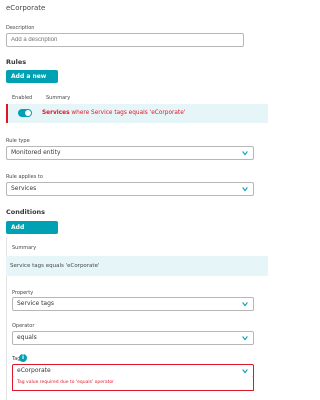  I want to click on rules-heading: Rules, so click(16, 62).